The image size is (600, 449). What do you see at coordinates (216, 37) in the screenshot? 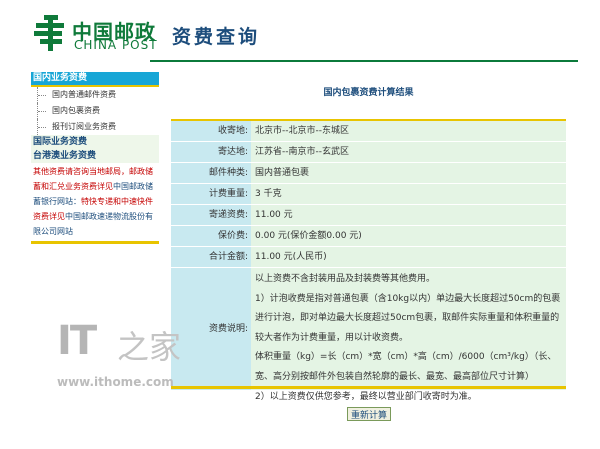
I see `page-title: 资费查询` at bounding box center [216, 37].